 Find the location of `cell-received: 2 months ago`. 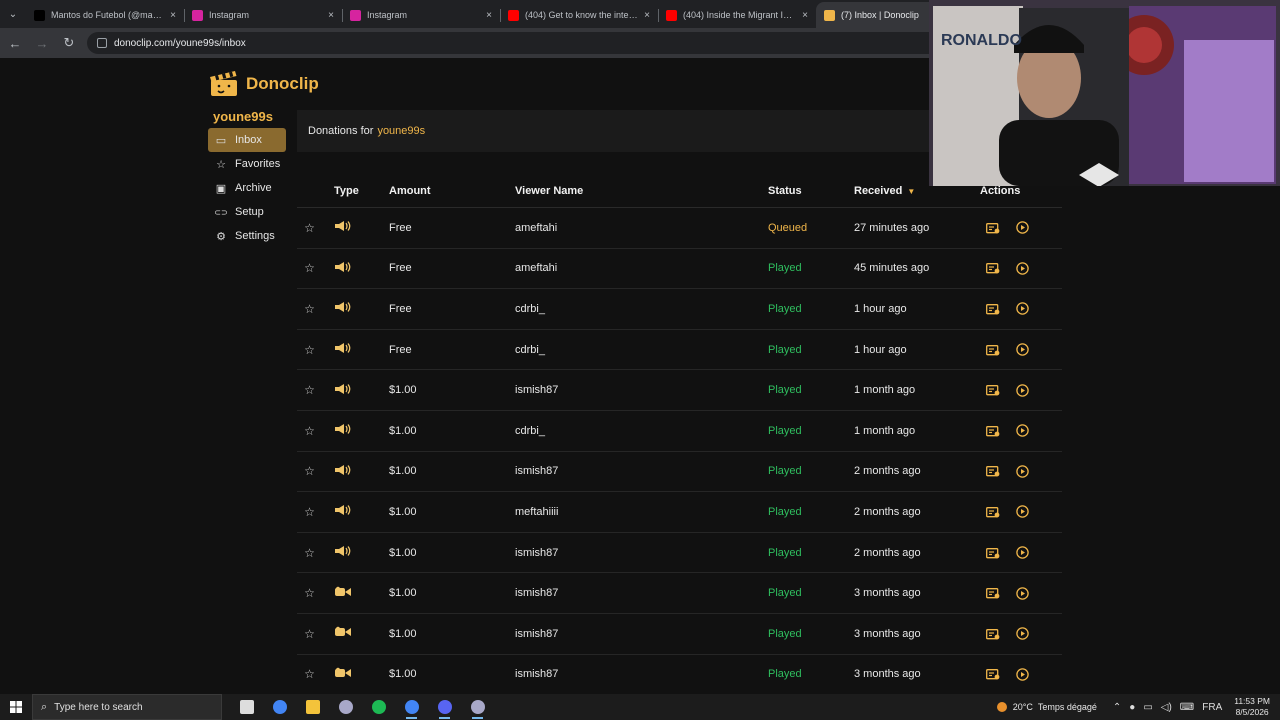

cell-received: 2 months ago is located at coordinates (887, 552).